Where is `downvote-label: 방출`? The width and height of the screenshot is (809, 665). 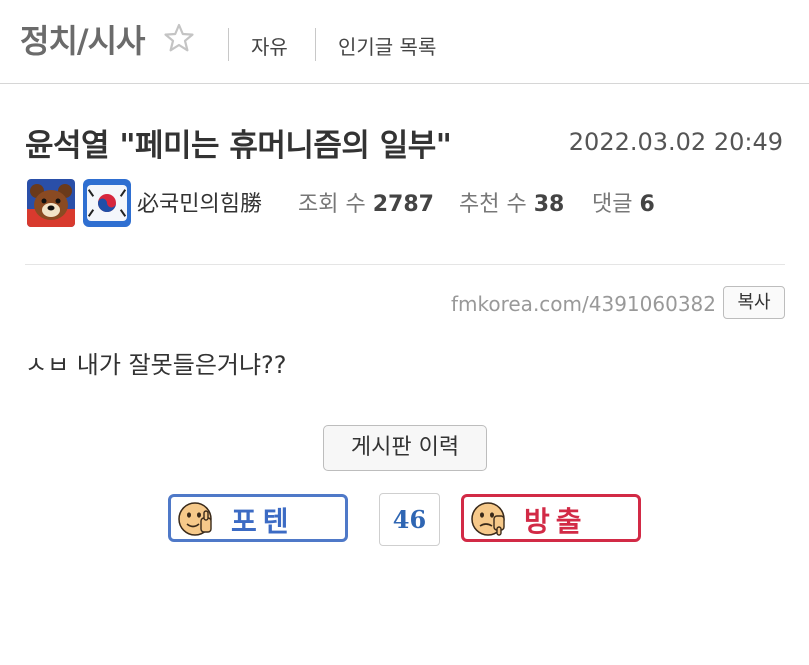
downvote-label: 방출 is located at coordinates (556, 521).